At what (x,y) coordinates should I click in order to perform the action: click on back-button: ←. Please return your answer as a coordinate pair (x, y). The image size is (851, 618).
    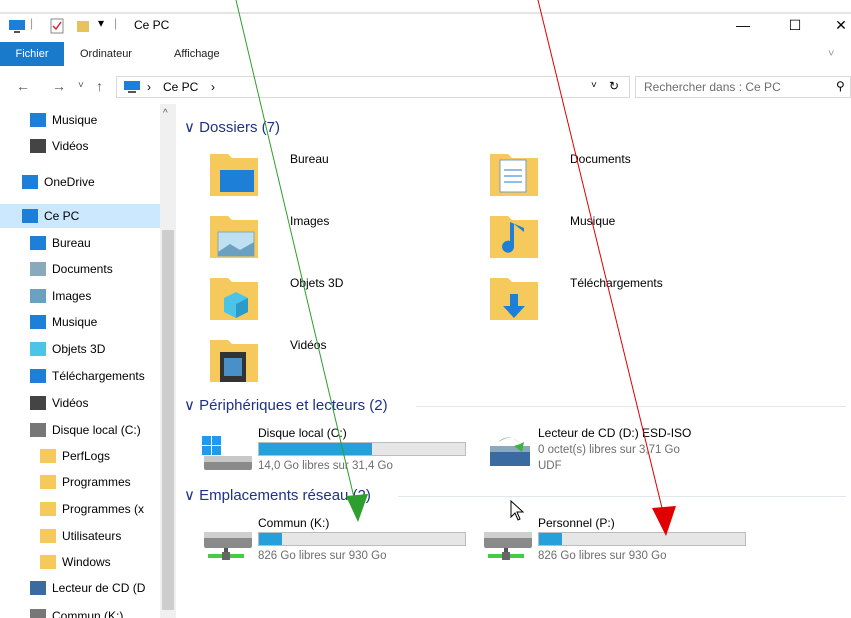
    Looking at the image, I should click on (23, 86).